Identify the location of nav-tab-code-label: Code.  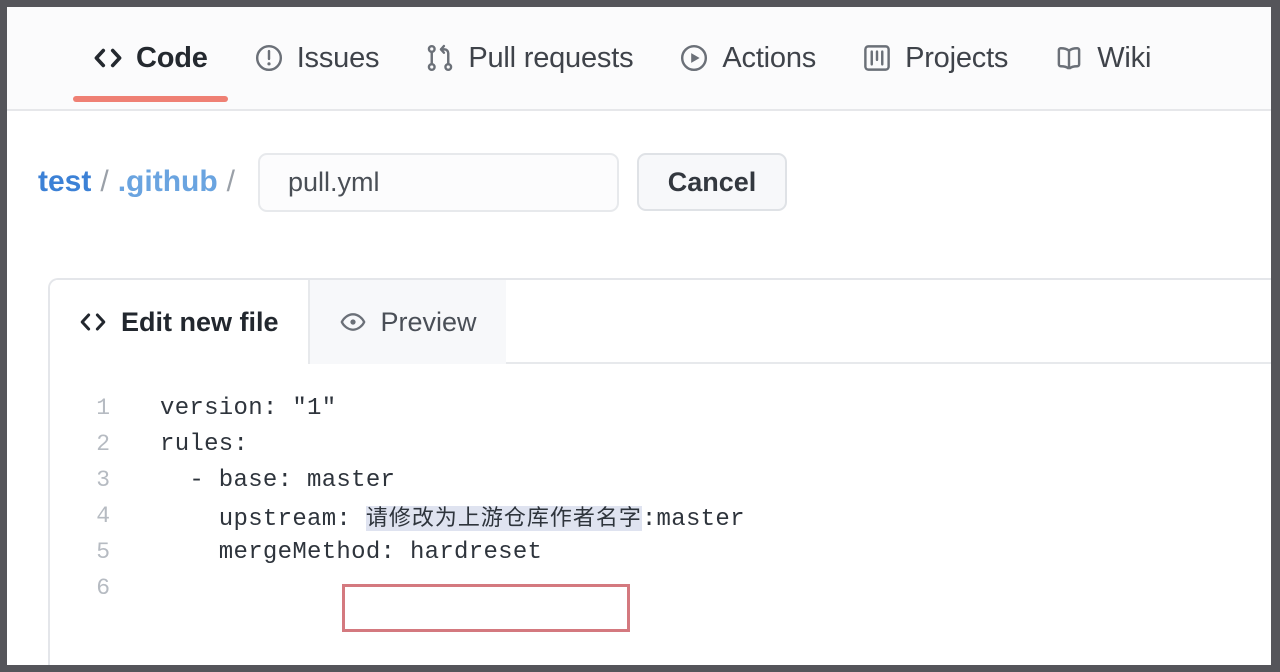
(172, 57).